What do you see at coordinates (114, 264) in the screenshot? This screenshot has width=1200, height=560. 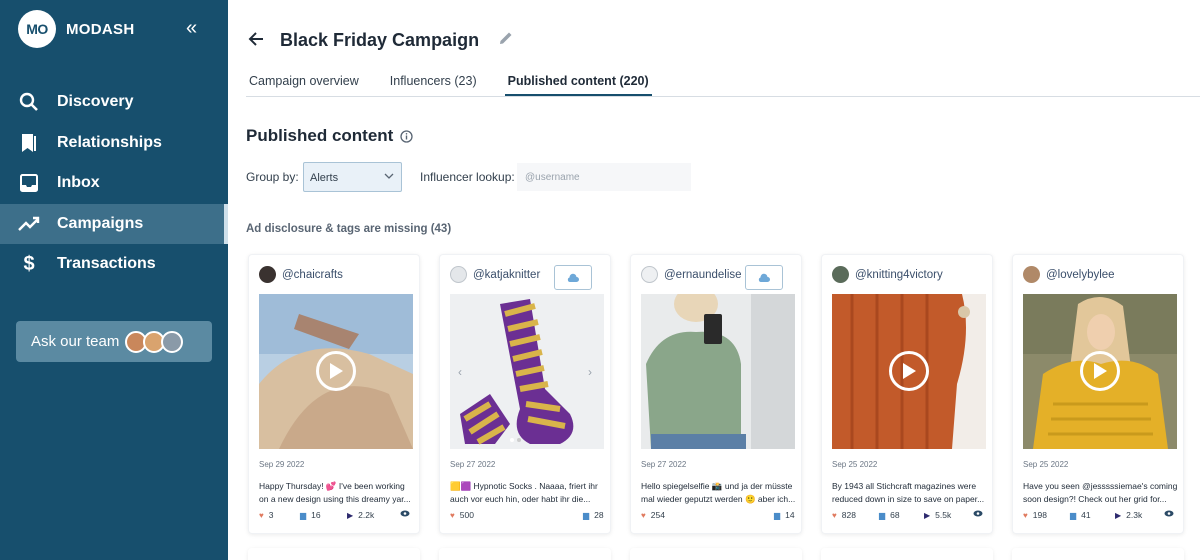 I see `sidebar-item-transactions: $ Transactions` at bounding box center [114, 264].